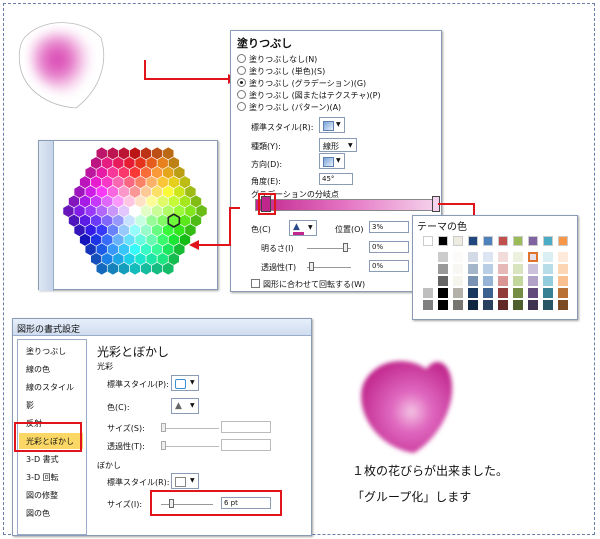  What do you see at coordinates (42, 477) in the screenshot?
I see `sidebar-item-3d-rotation: 3-D 回転` at bounding box center [42, 477].